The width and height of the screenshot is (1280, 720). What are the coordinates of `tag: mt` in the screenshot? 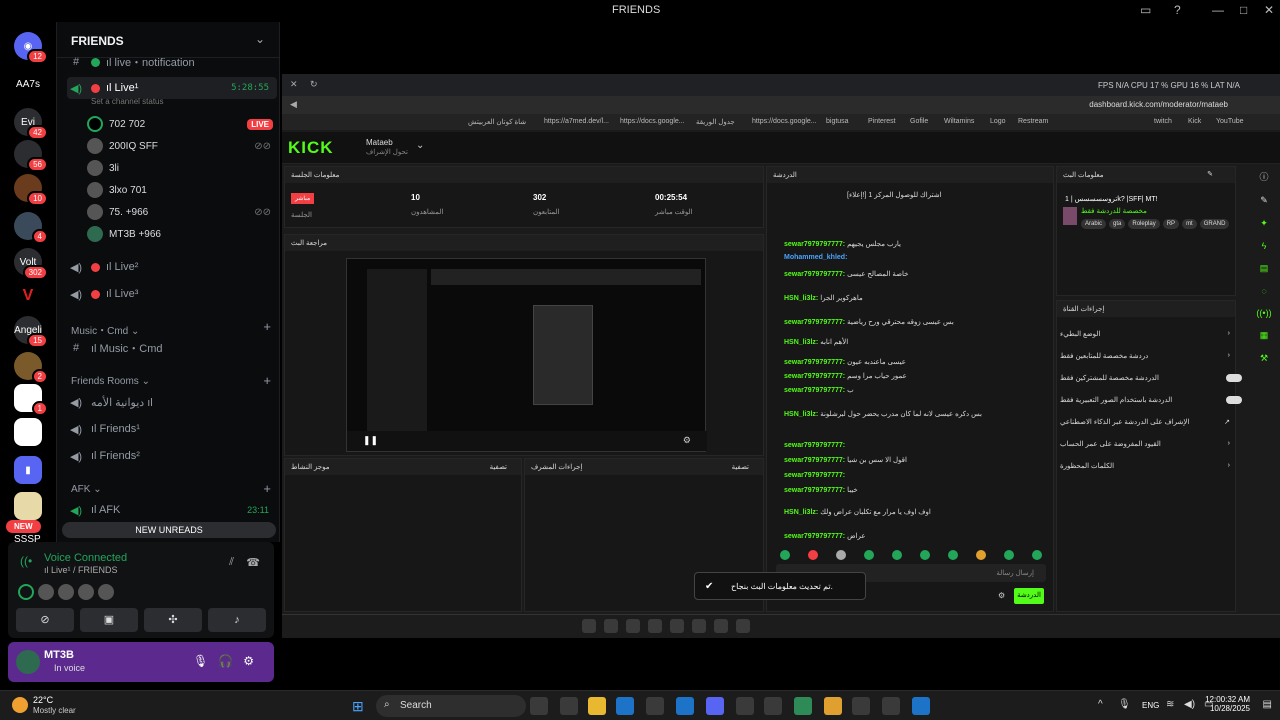 It's located at (1189, 224).